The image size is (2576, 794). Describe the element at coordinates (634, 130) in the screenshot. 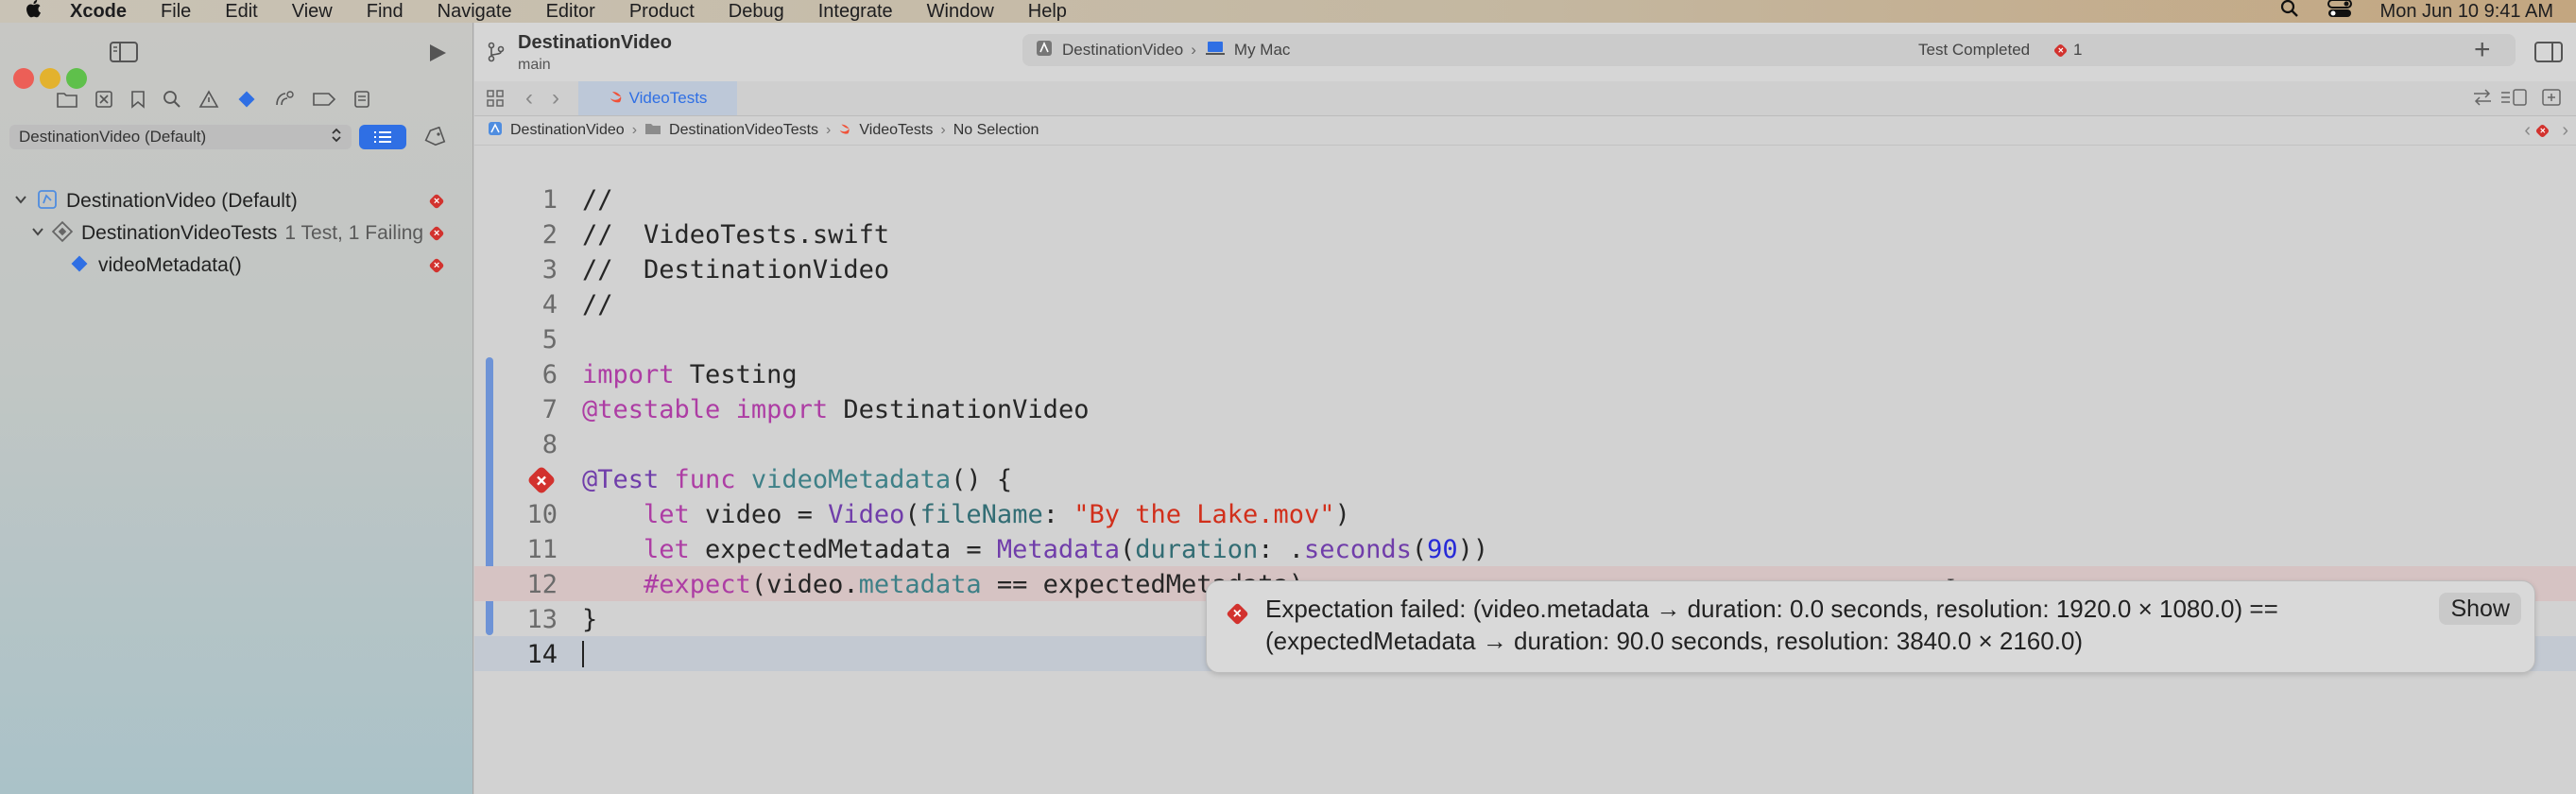

I see `chevron-right-icon: ›` at that location.